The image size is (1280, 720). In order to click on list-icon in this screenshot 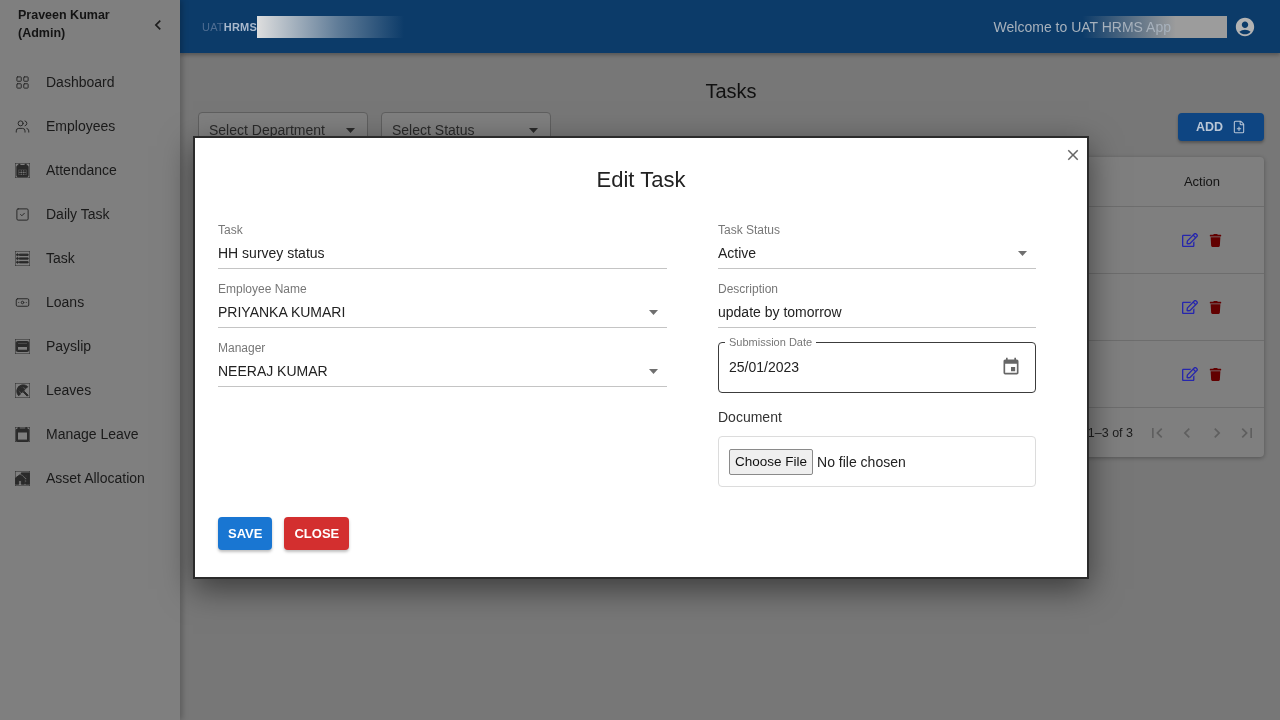, I will do `click(22, 258)`.